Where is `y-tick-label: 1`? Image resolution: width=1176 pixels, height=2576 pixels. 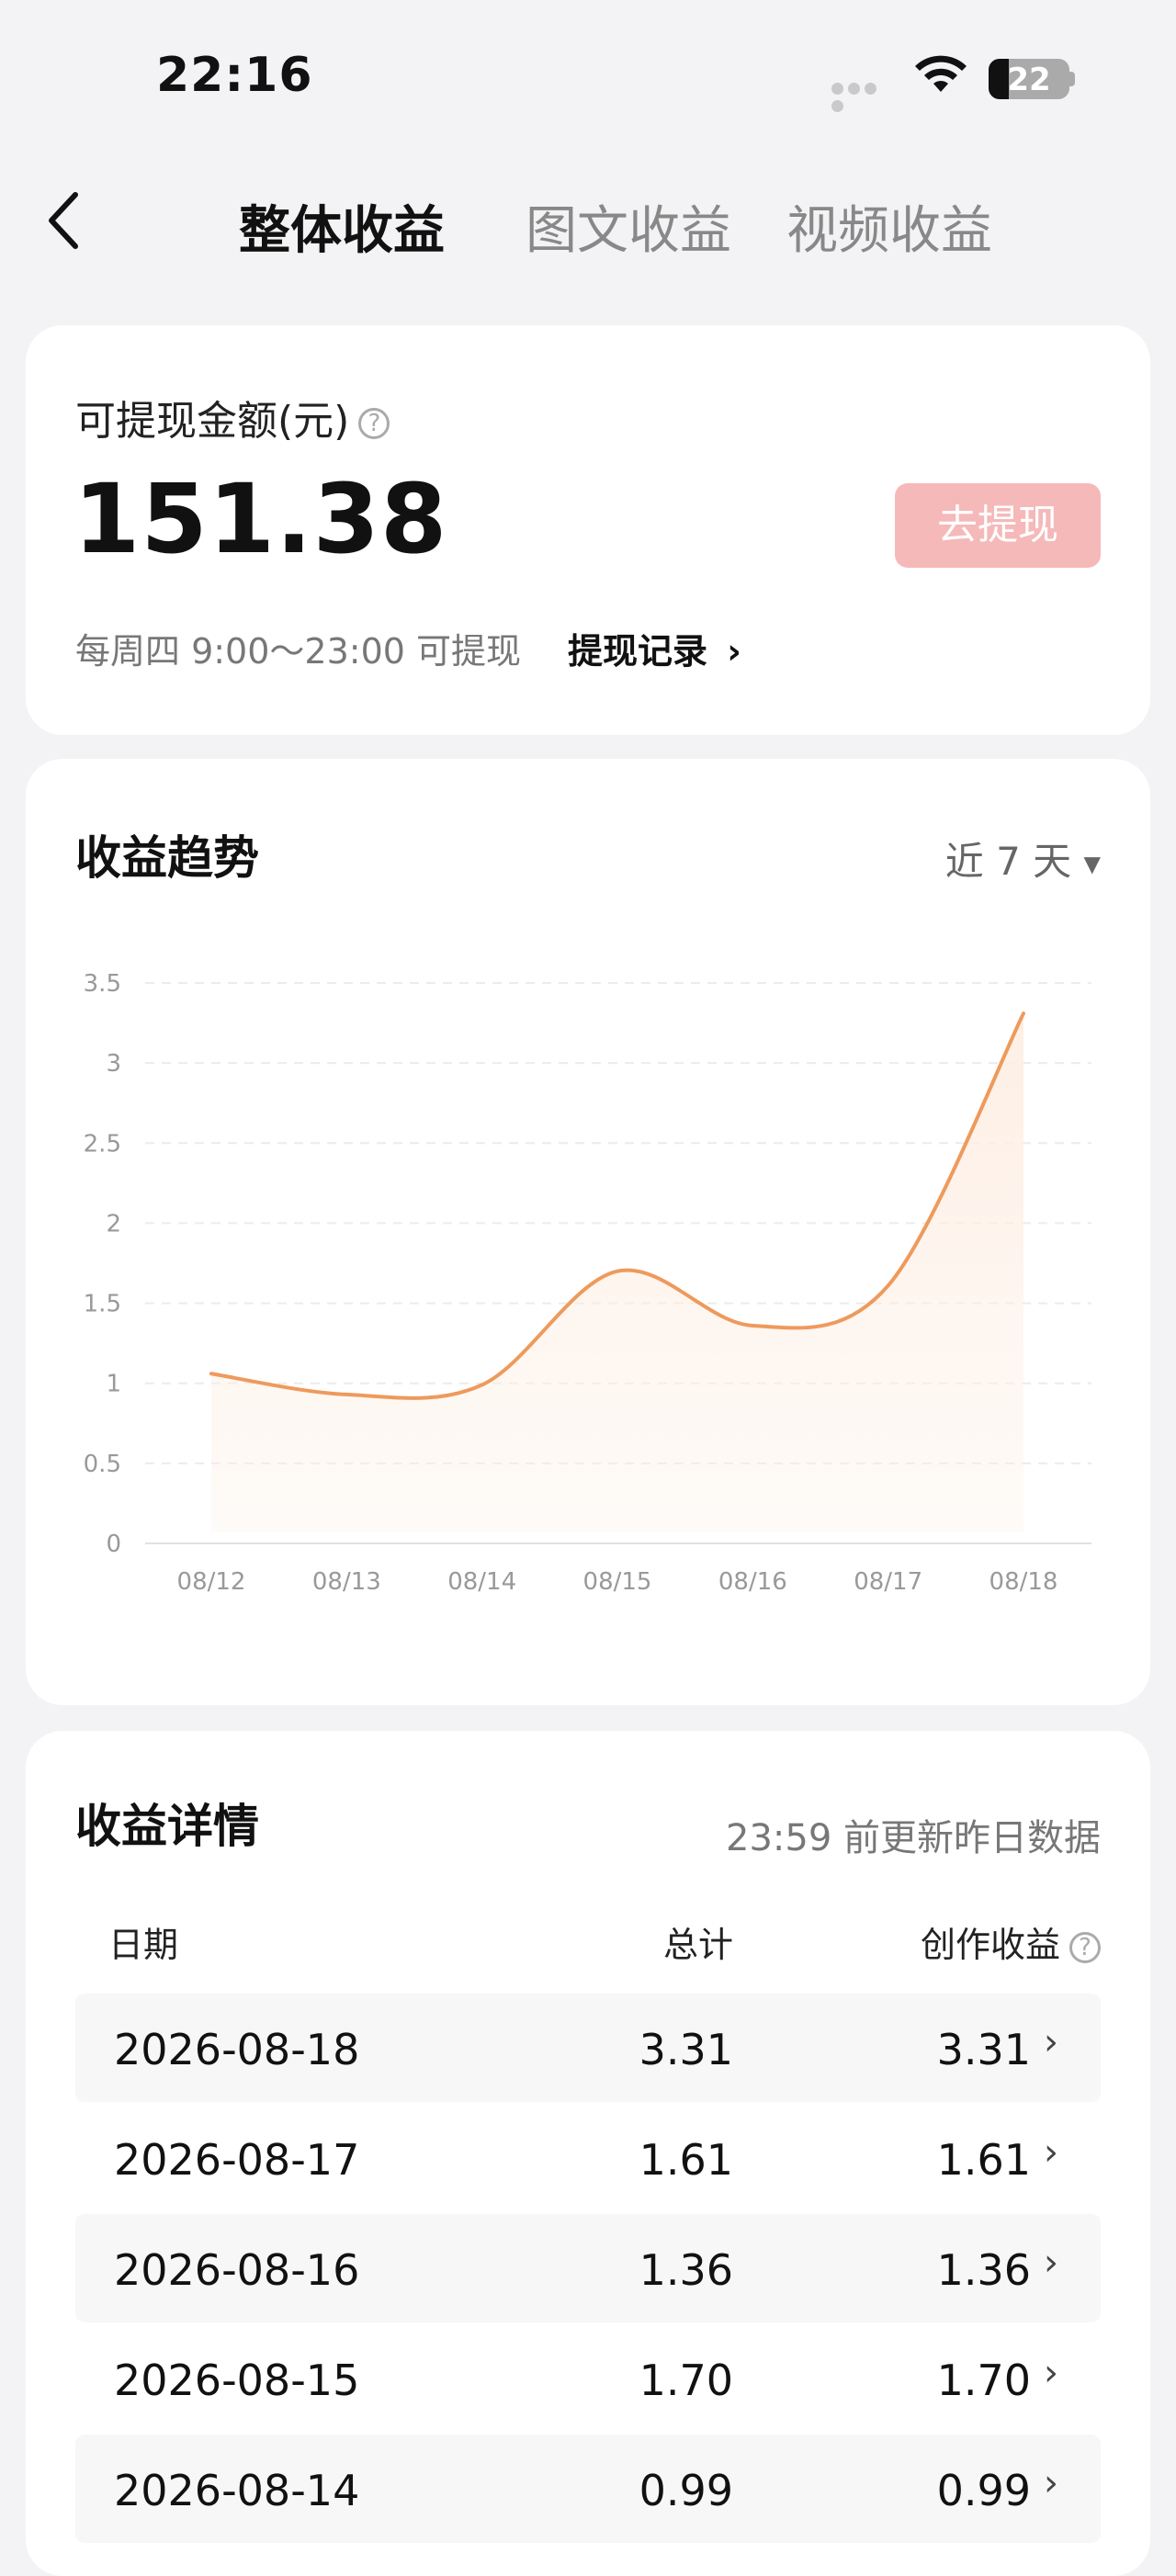 y-tick-label: 1 is located at coordinates (113, 1384).